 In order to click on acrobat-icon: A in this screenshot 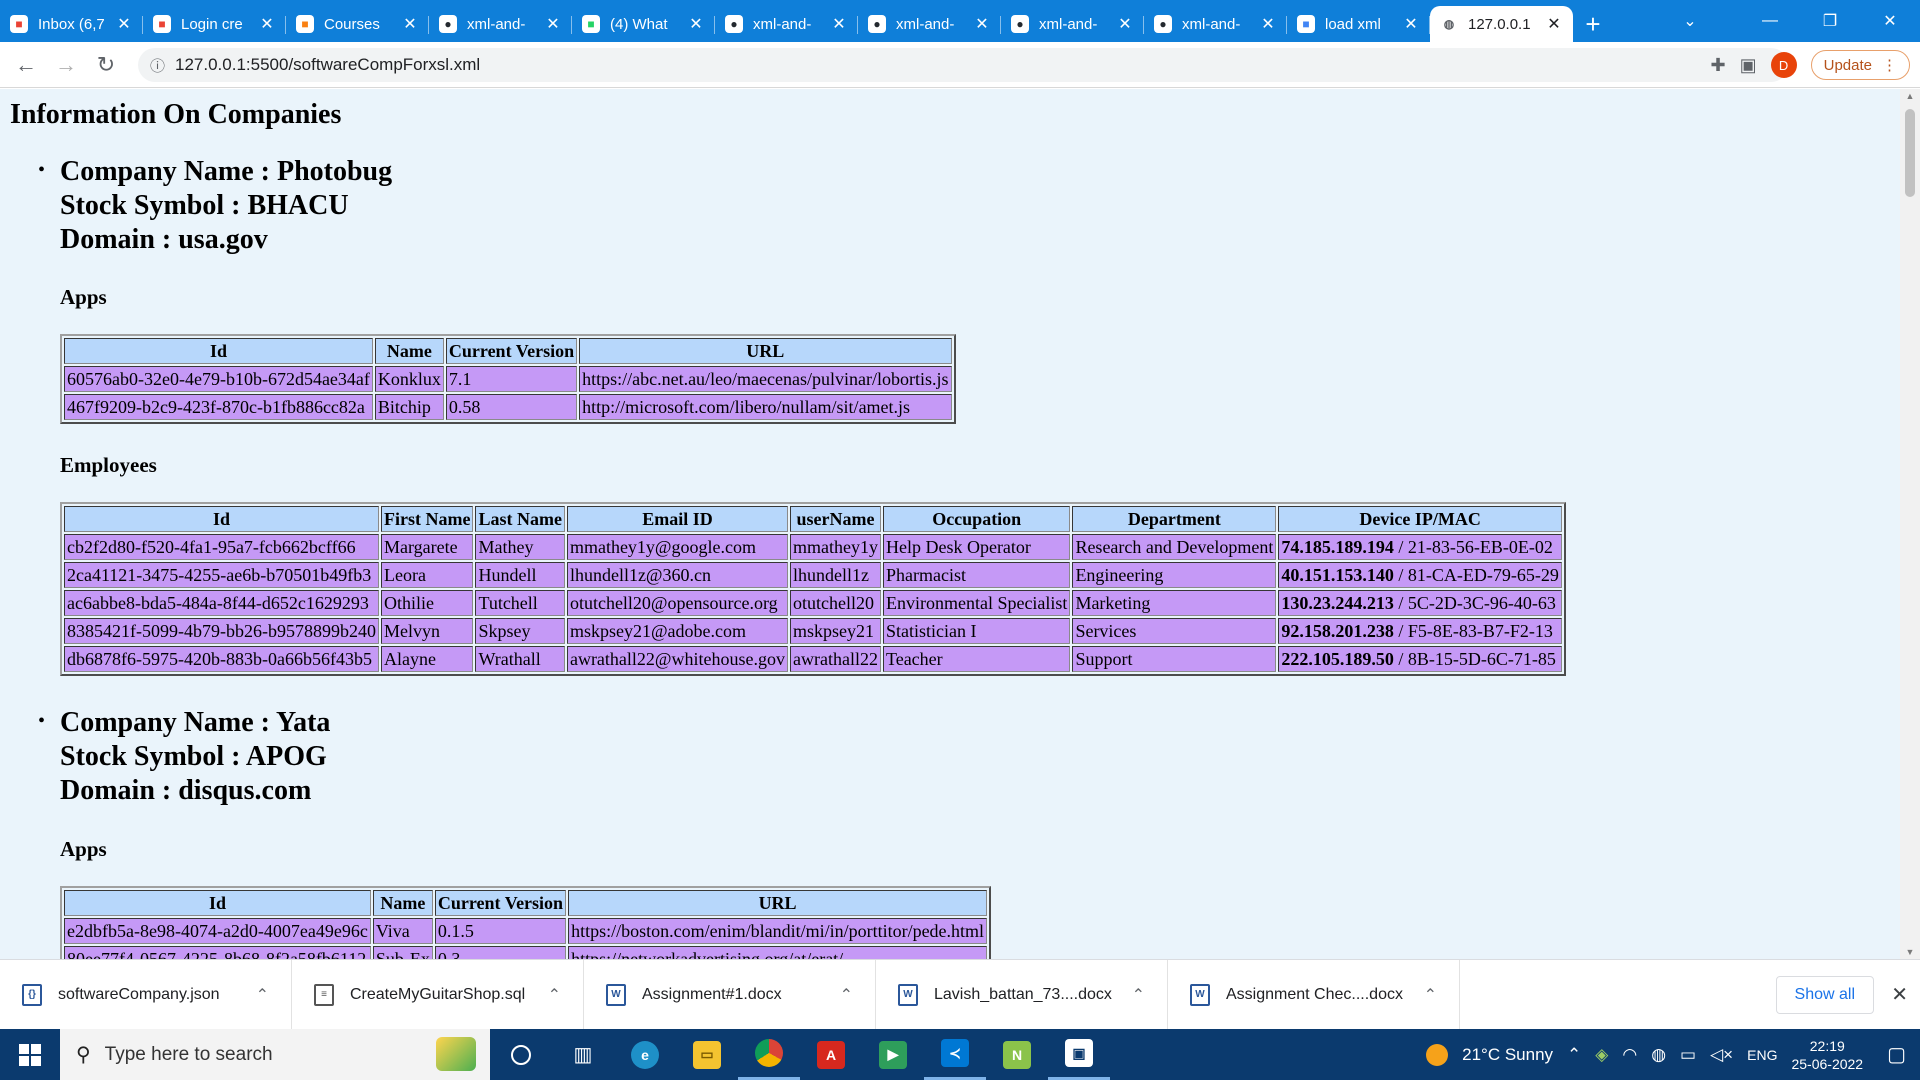, I will do `click(831, 1054)`.